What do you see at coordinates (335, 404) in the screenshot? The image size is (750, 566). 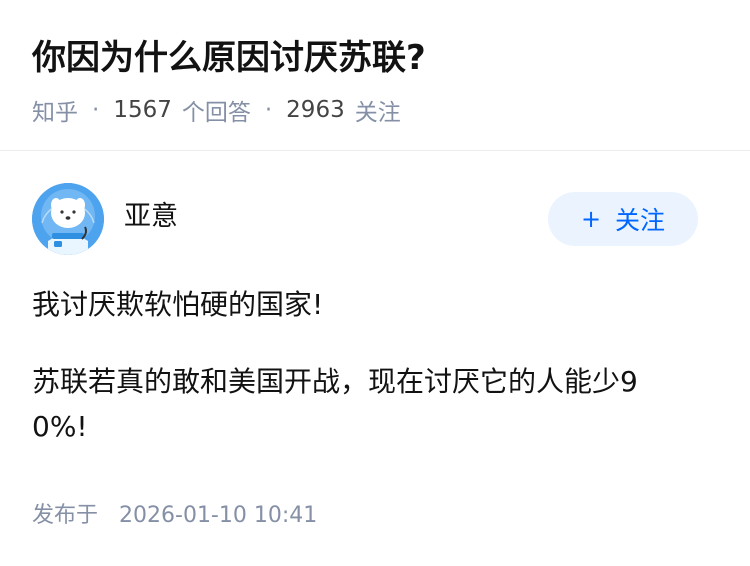 I see `answer-paragraph: 苏联若真的敢和美国开战，现在讨厌它的人能少90%!` at bounding box center [335, 404].